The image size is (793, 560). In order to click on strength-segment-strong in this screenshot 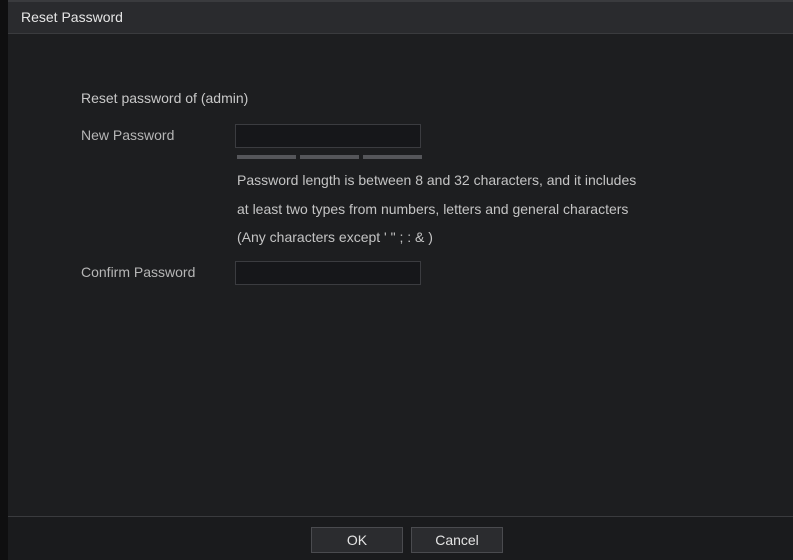, I will do `click(392, 157)`.